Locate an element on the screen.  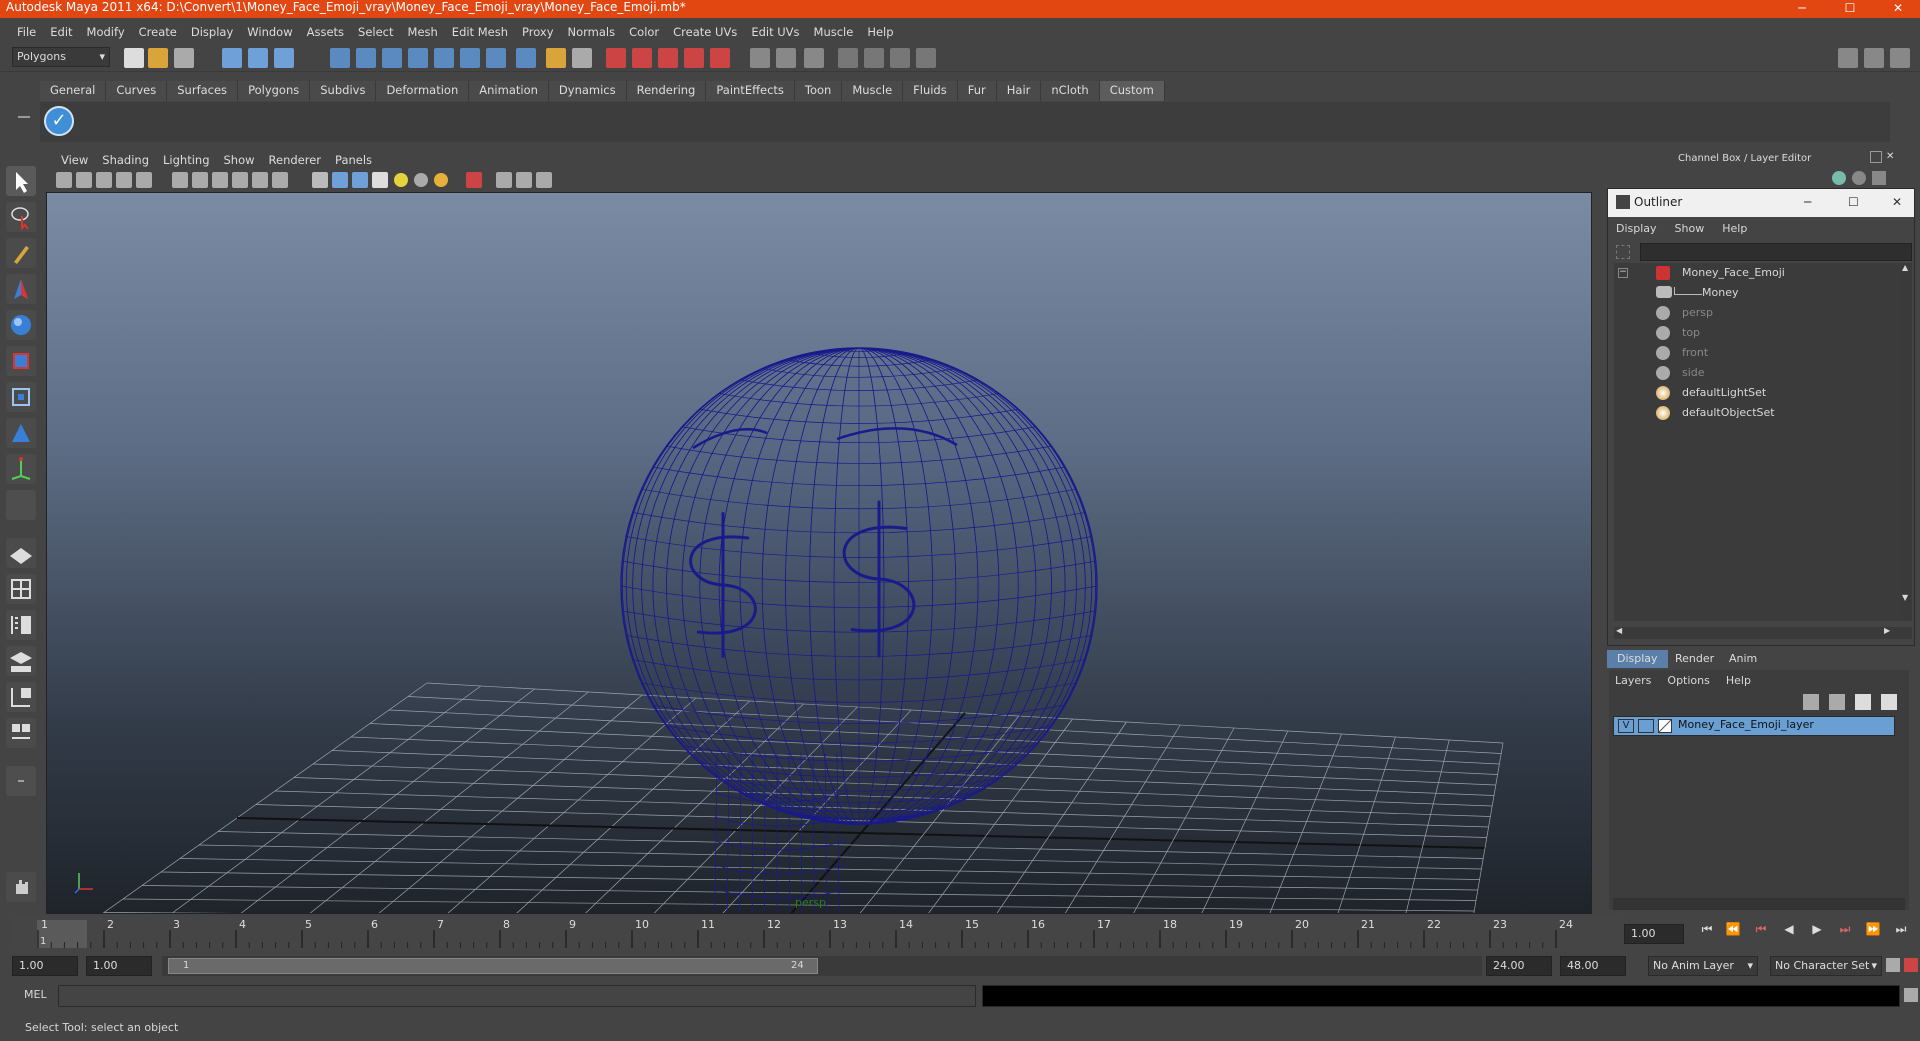
layer-tab-anim: Anim is located at coordinates (1743, 659).